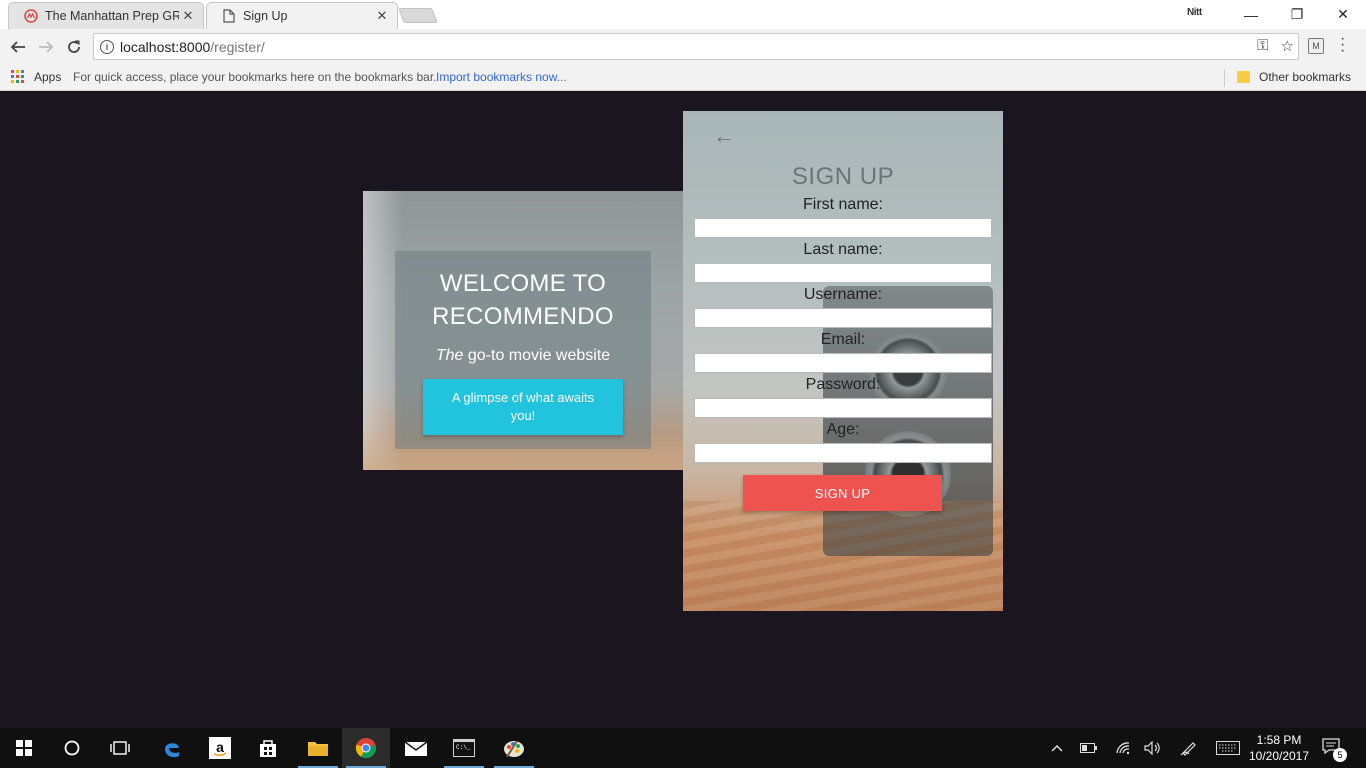 The height and width of the screenshot is (768, 1366). I want to click on task-view-icon, so click(120, 748).